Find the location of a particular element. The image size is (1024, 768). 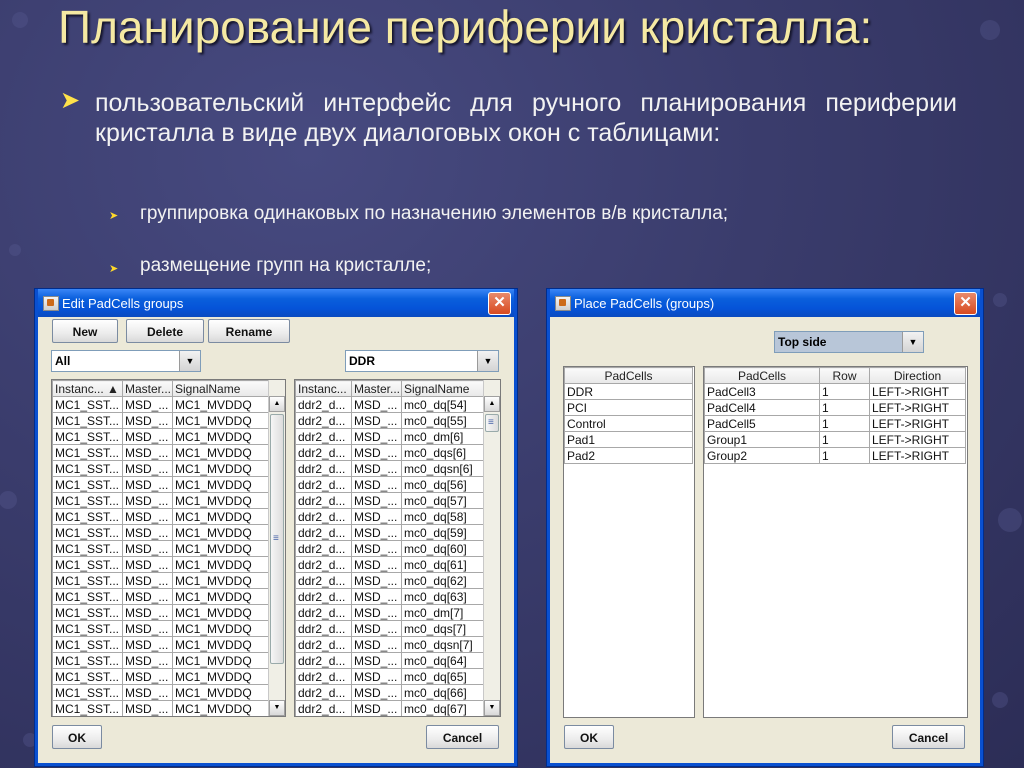

table-cell: PadCell5 is located at coordinates (762, 423).